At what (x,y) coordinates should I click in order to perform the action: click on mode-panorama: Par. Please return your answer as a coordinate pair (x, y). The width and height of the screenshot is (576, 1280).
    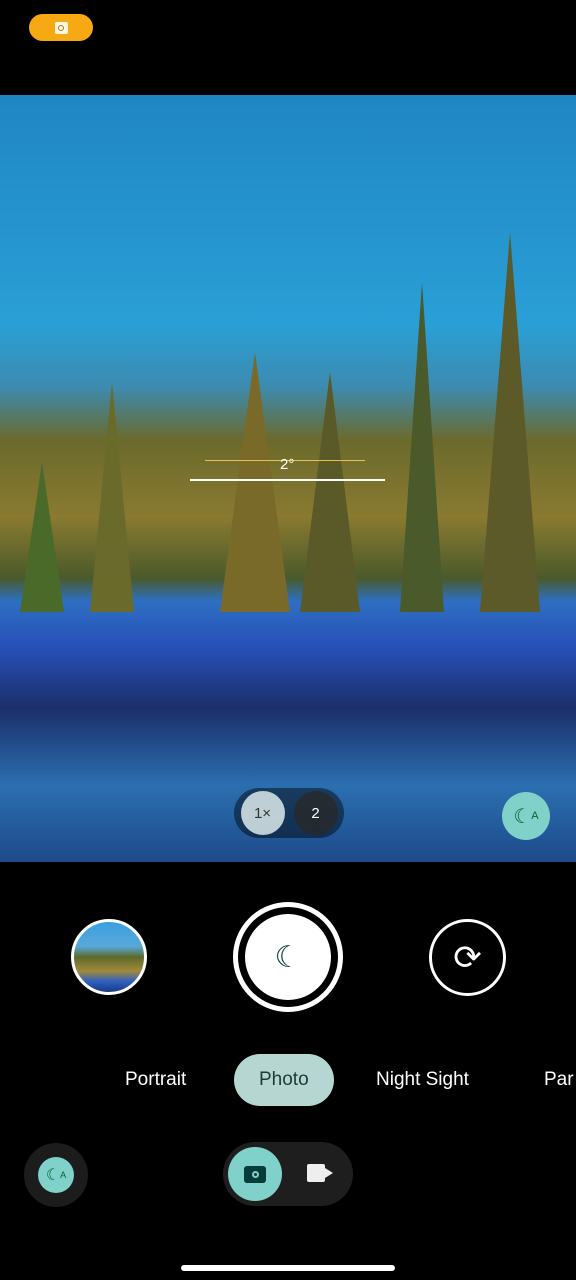
    Looking at the image, I should click on (547, 1080).